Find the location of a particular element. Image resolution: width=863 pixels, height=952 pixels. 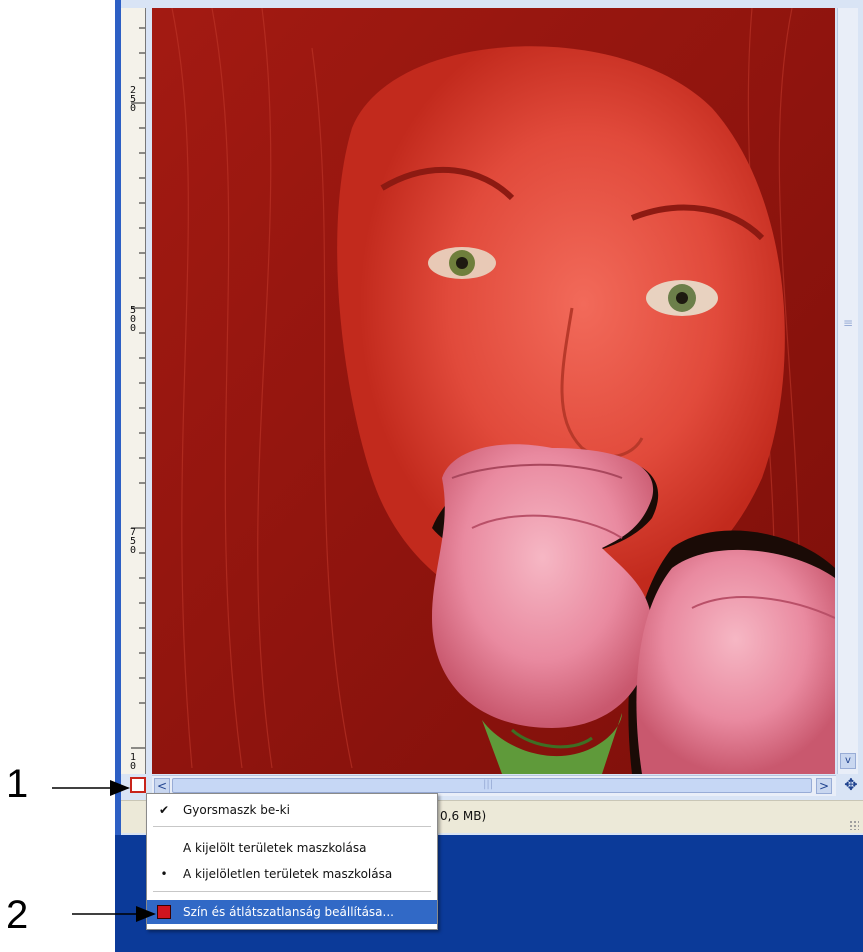

menu-item-label: Gyorsmaszk be-ki is located at coordinates (236, 810).